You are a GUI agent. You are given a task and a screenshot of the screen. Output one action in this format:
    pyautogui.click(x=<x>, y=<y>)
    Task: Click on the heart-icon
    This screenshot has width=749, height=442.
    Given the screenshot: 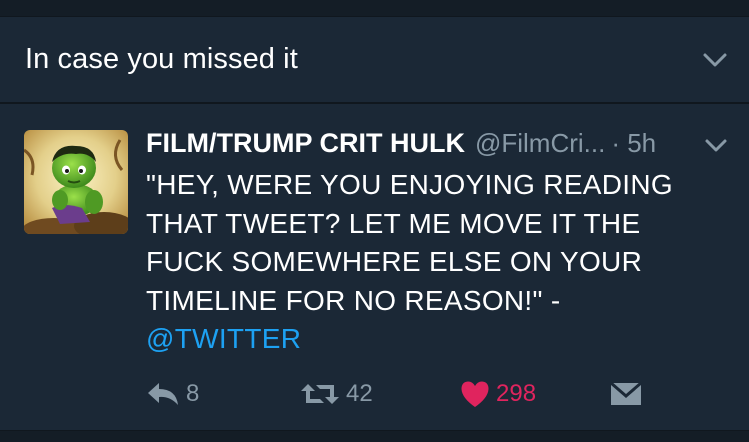 What is the action you would take?
    pyautogui.click(x=475, y=394)
    